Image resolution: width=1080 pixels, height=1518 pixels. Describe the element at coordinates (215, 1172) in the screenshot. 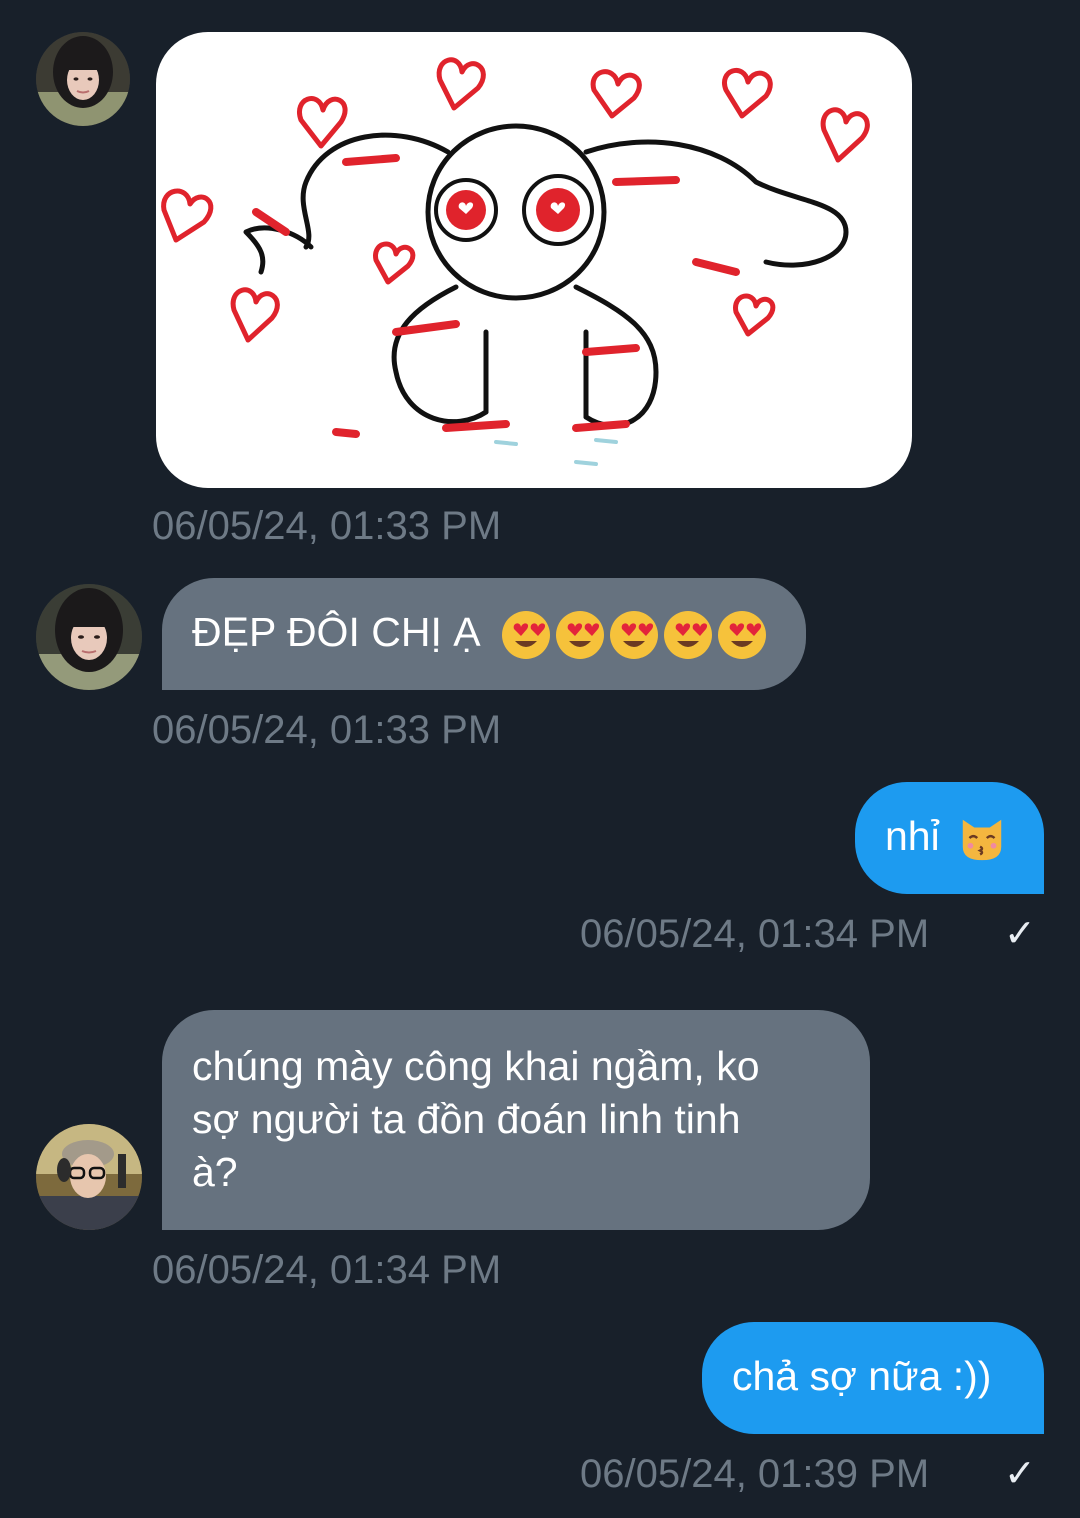

I see `message-text-line: à?` at that location.